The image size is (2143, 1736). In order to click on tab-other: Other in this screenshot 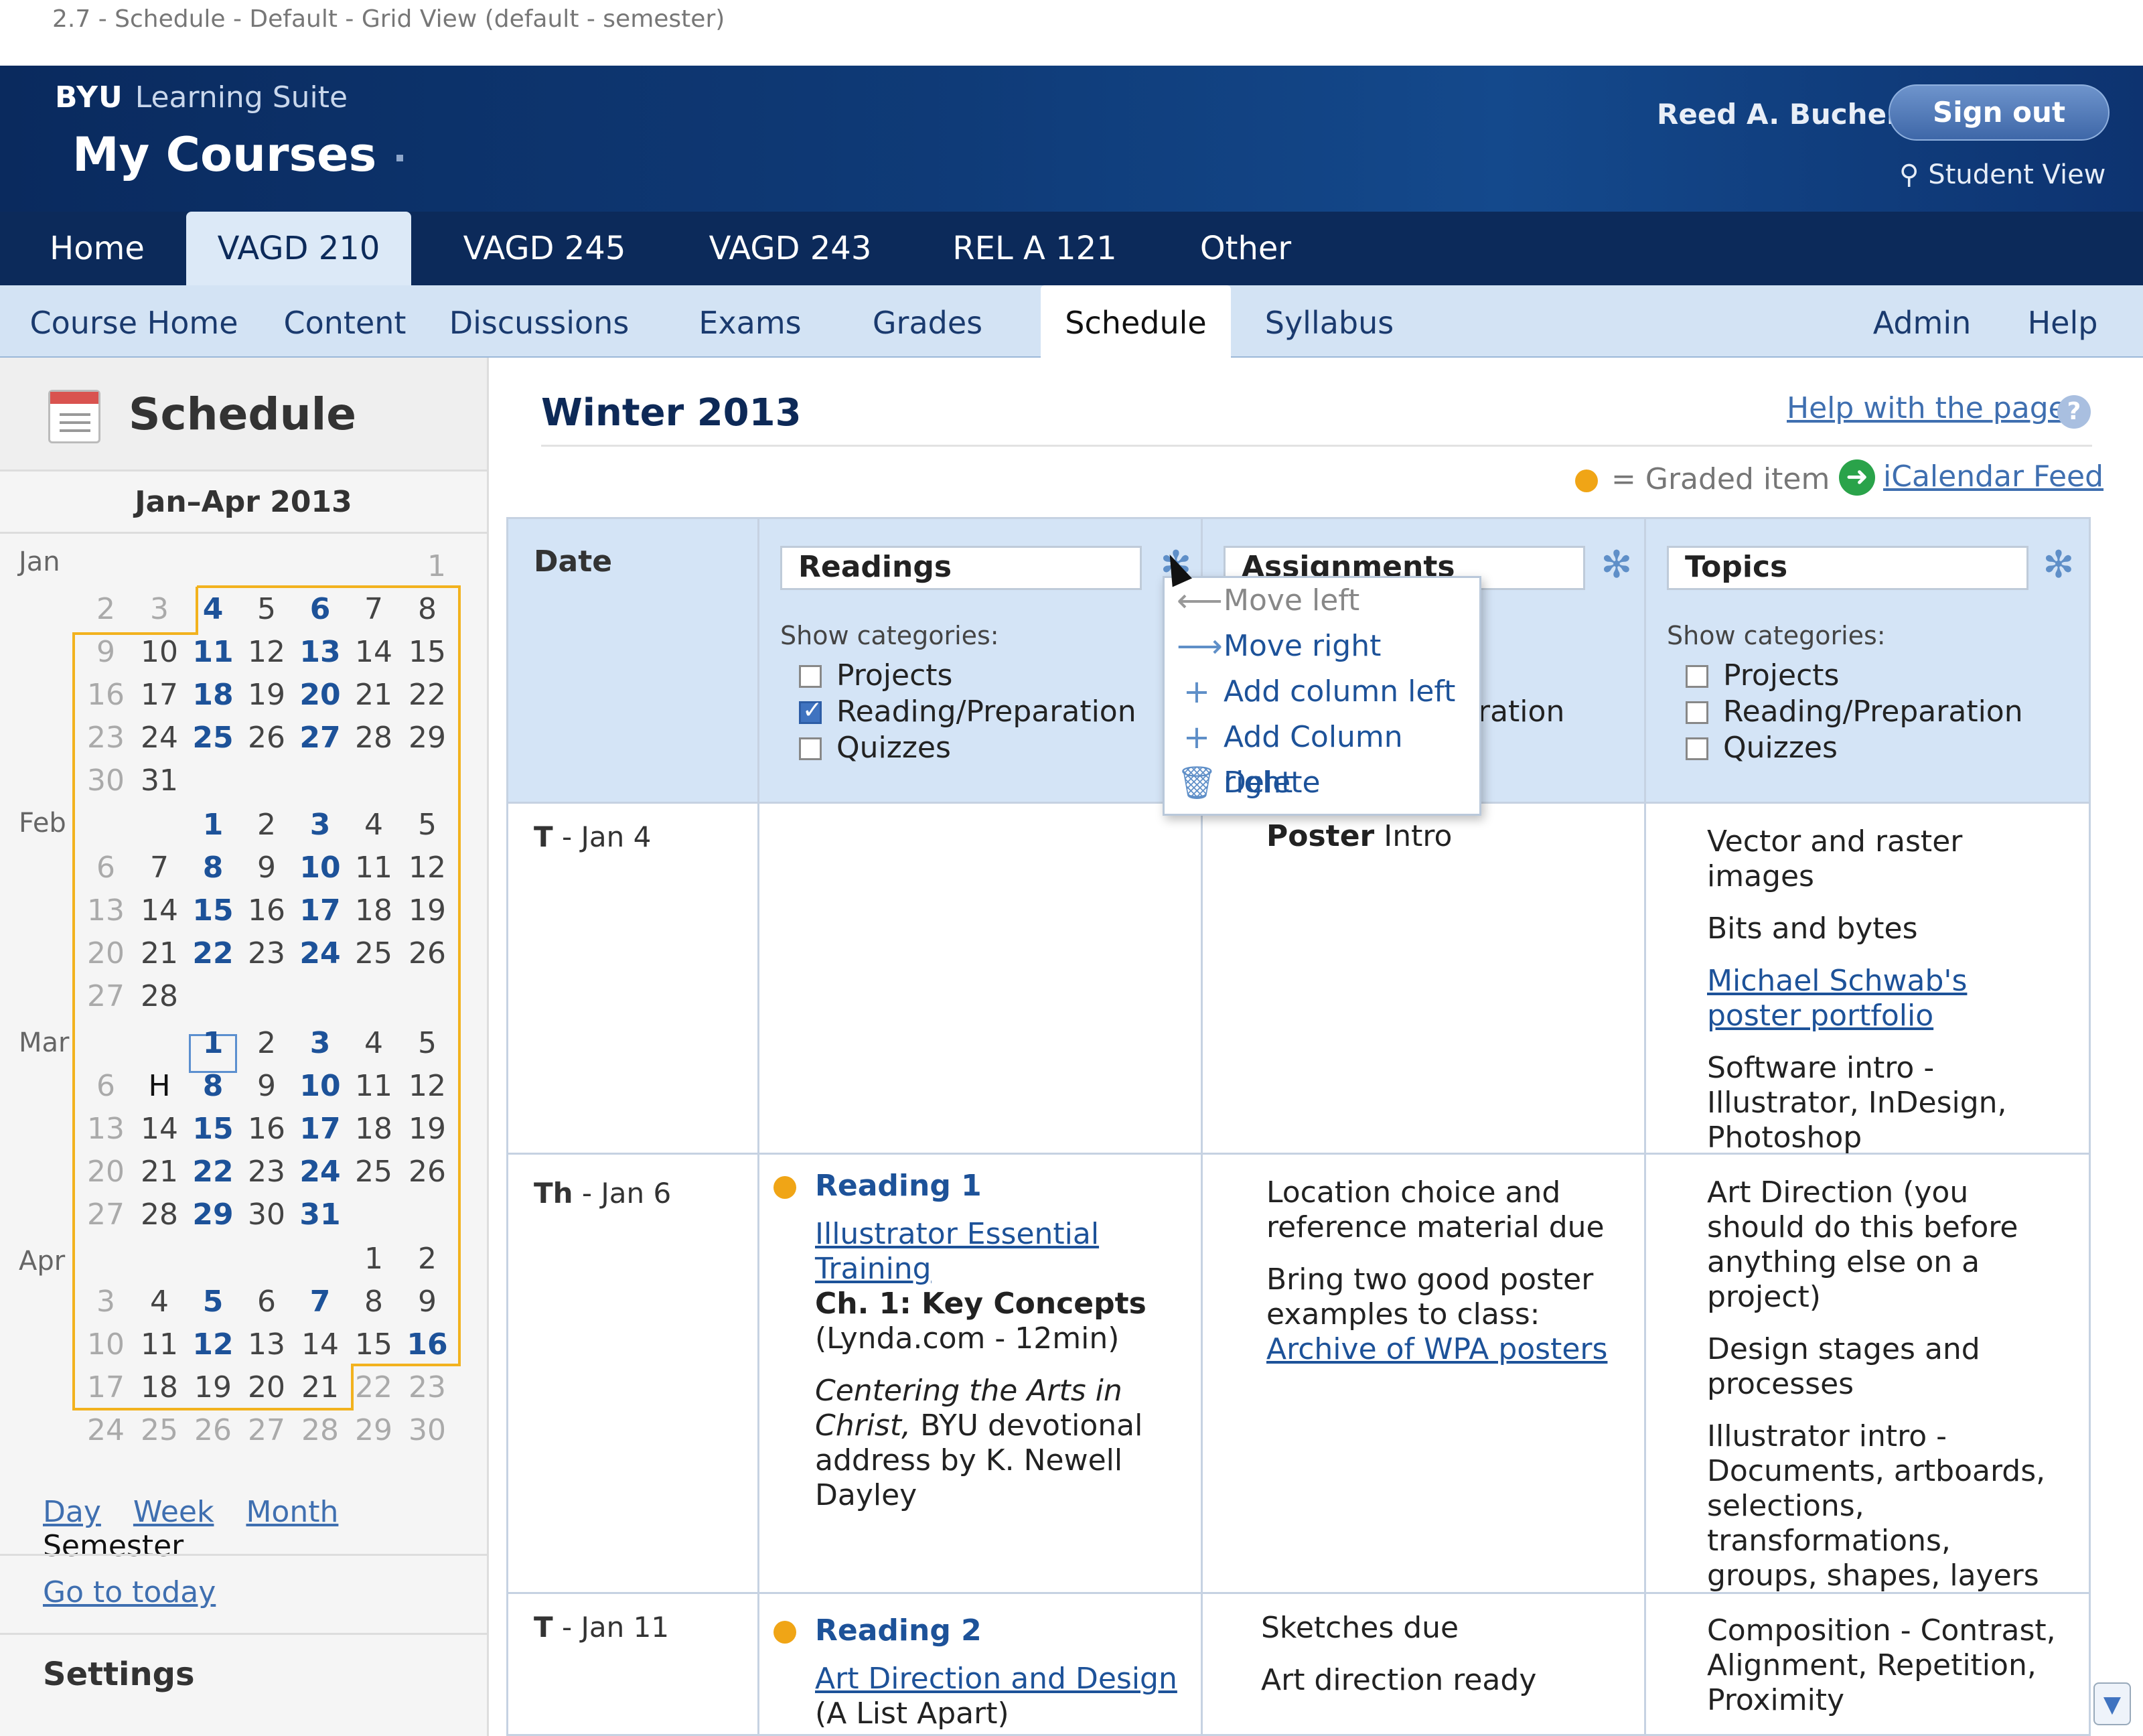, I will do `click(1245, 248)`.